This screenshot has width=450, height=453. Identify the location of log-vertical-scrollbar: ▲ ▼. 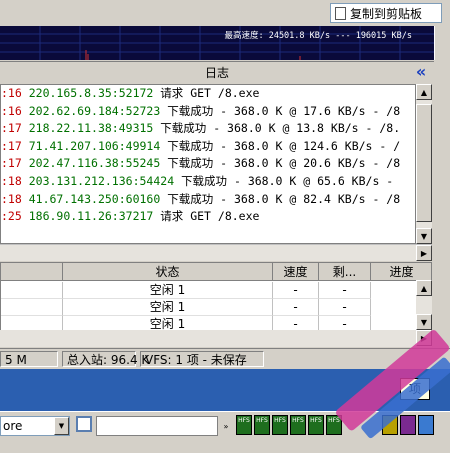
(424, 164).